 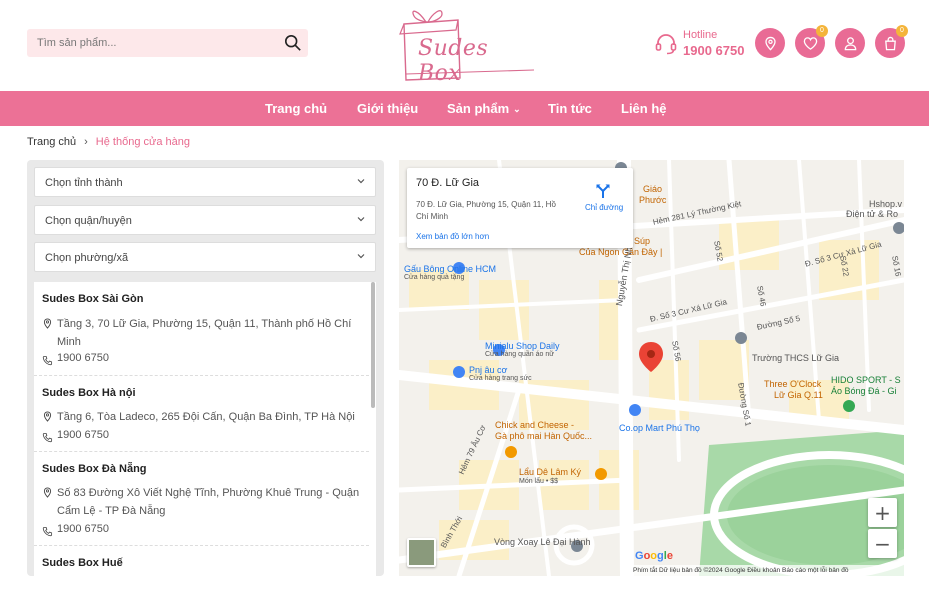 I want to click on headset-icon, so click(x=666, y=44).